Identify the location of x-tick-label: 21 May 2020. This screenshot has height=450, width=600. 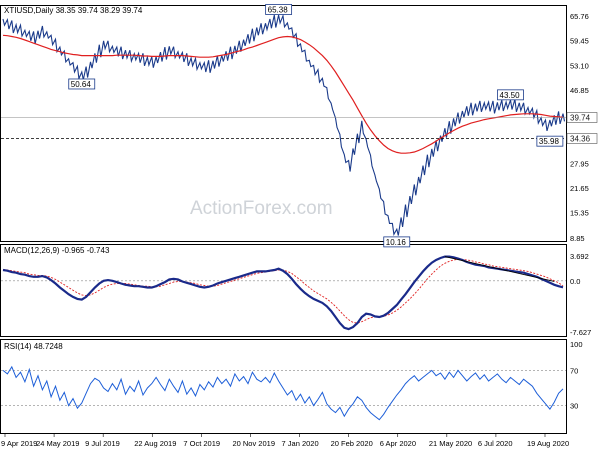
(450, 443).